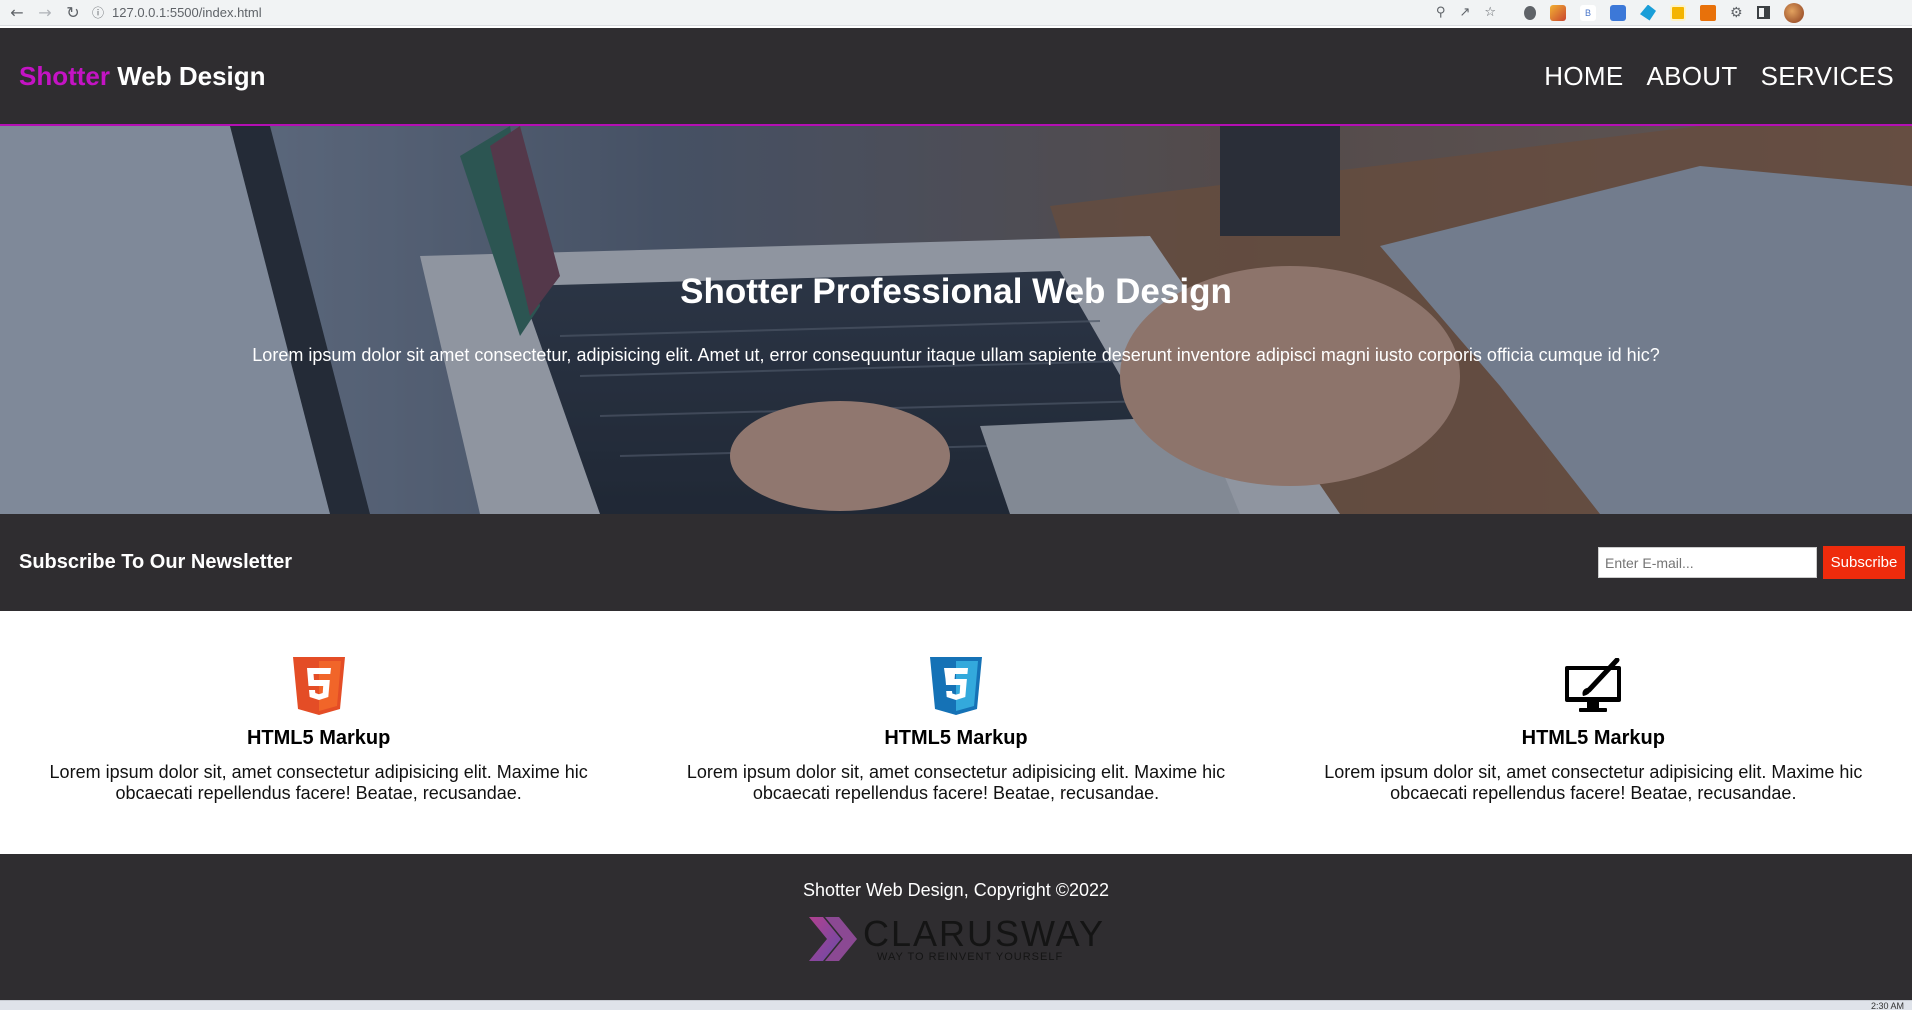 The width and height of the screenshot is (1912, 1011). Describe the element at coordinates (1558, 12) in the screenshot. I see `extension-dropper-icon` at that location.